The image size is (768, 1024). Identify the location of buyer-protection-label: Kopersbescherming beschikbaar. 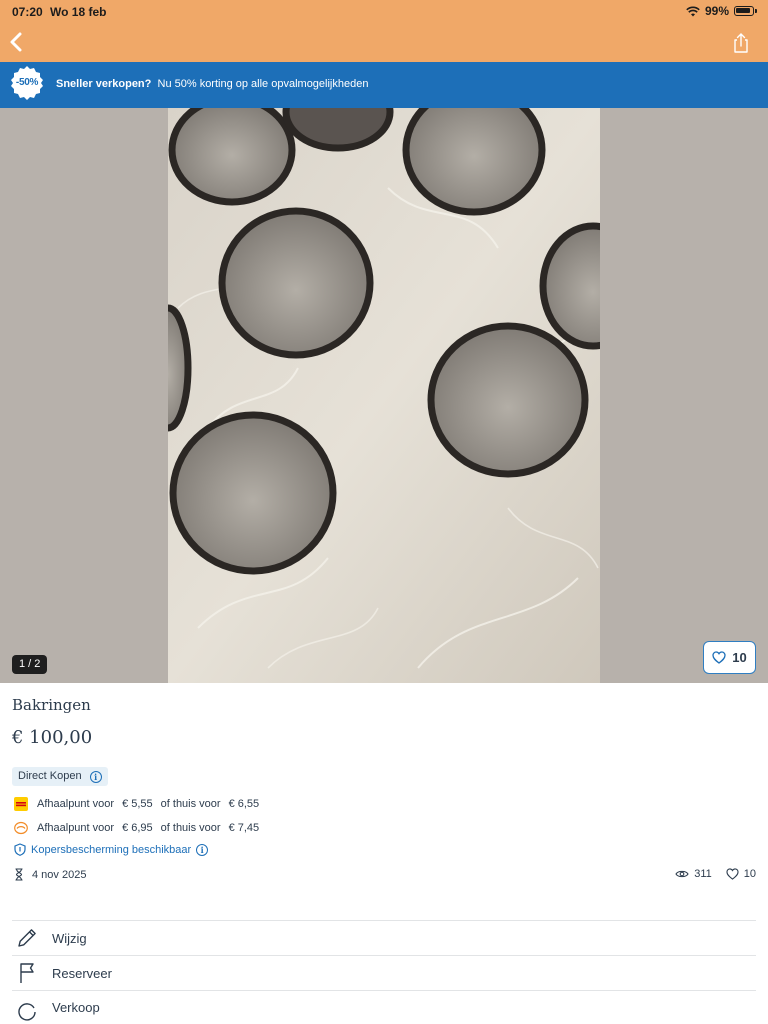
(111, 849).